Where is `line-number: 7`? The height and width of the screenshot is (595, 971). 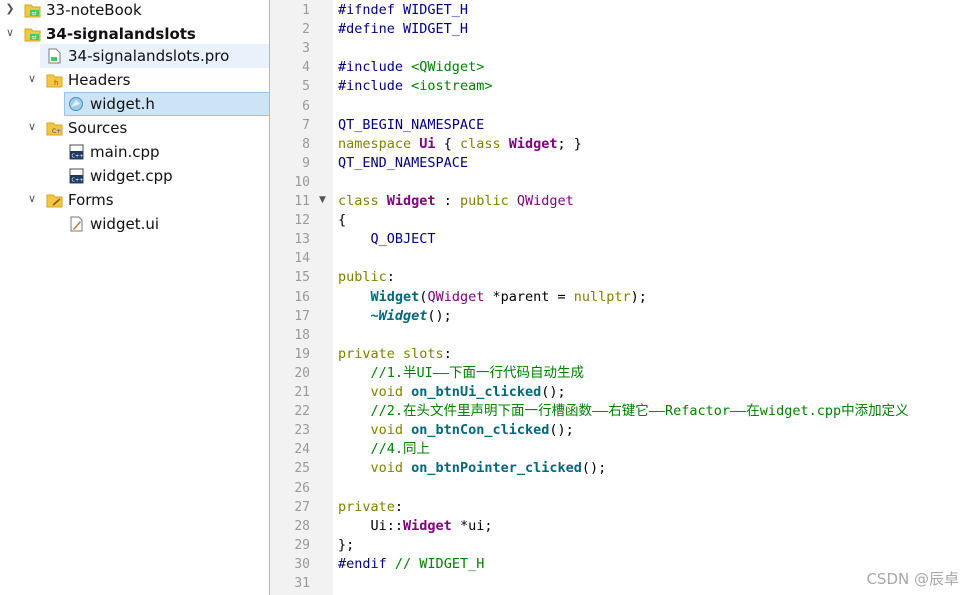
line-number: 7 is located at coordinates (306, 125).